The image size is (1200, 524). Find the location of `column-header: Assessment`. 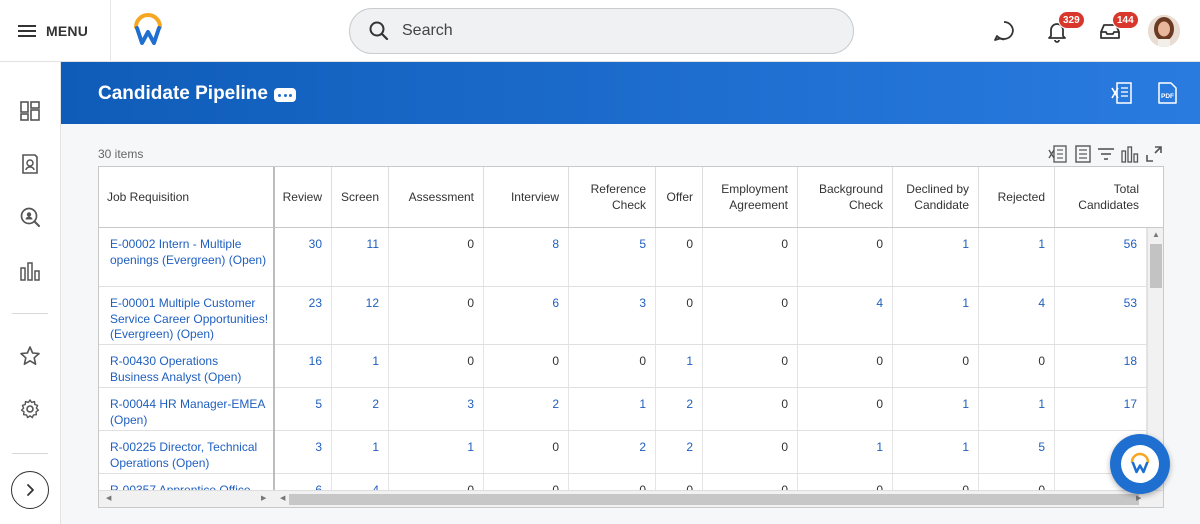

column-header: Assessment is located at coordinates (436, 197).